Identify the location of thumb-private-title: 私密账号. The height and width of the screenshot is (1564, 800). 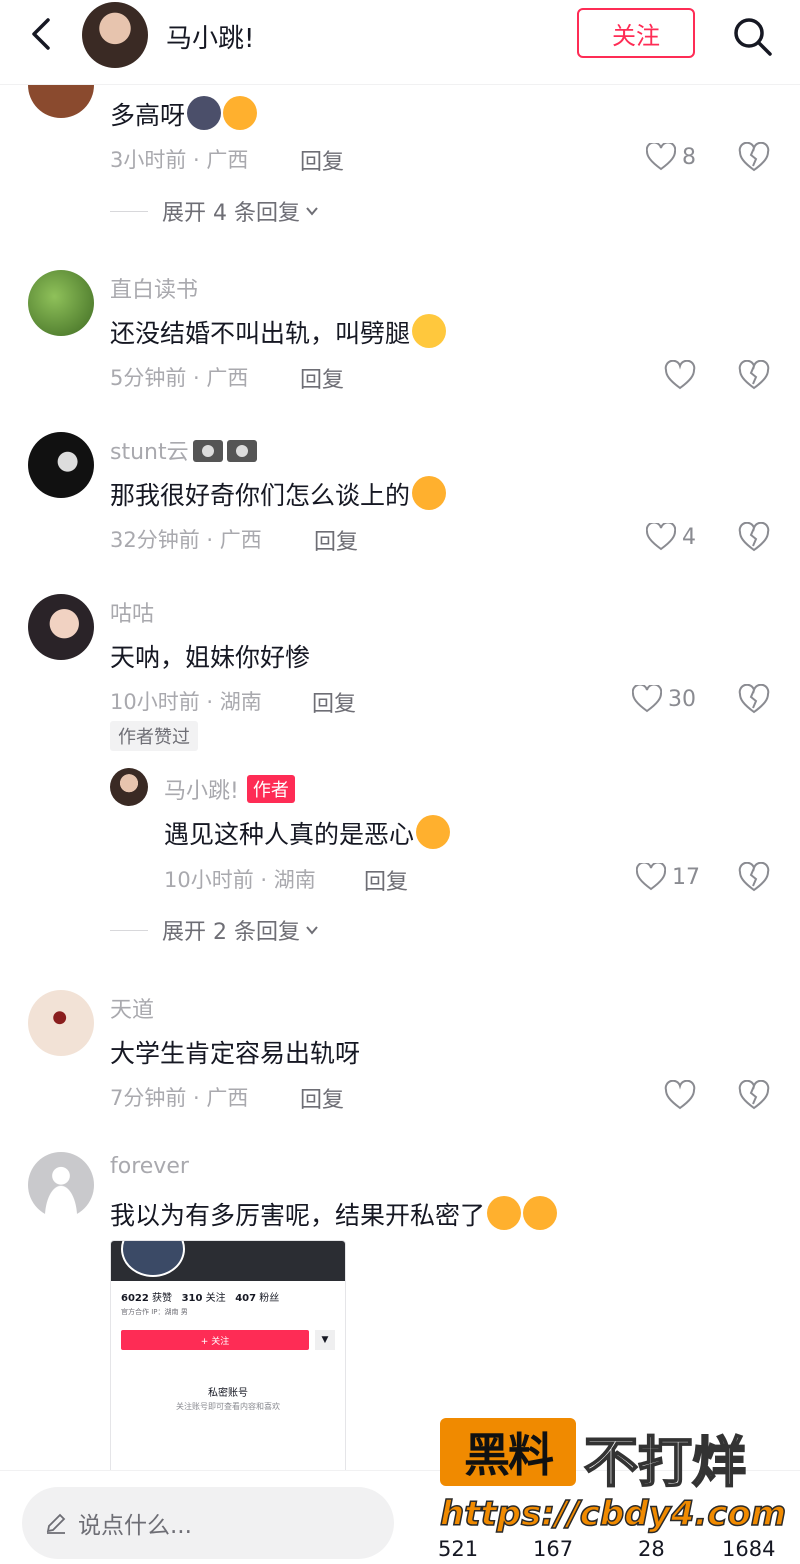
(228, 1393).